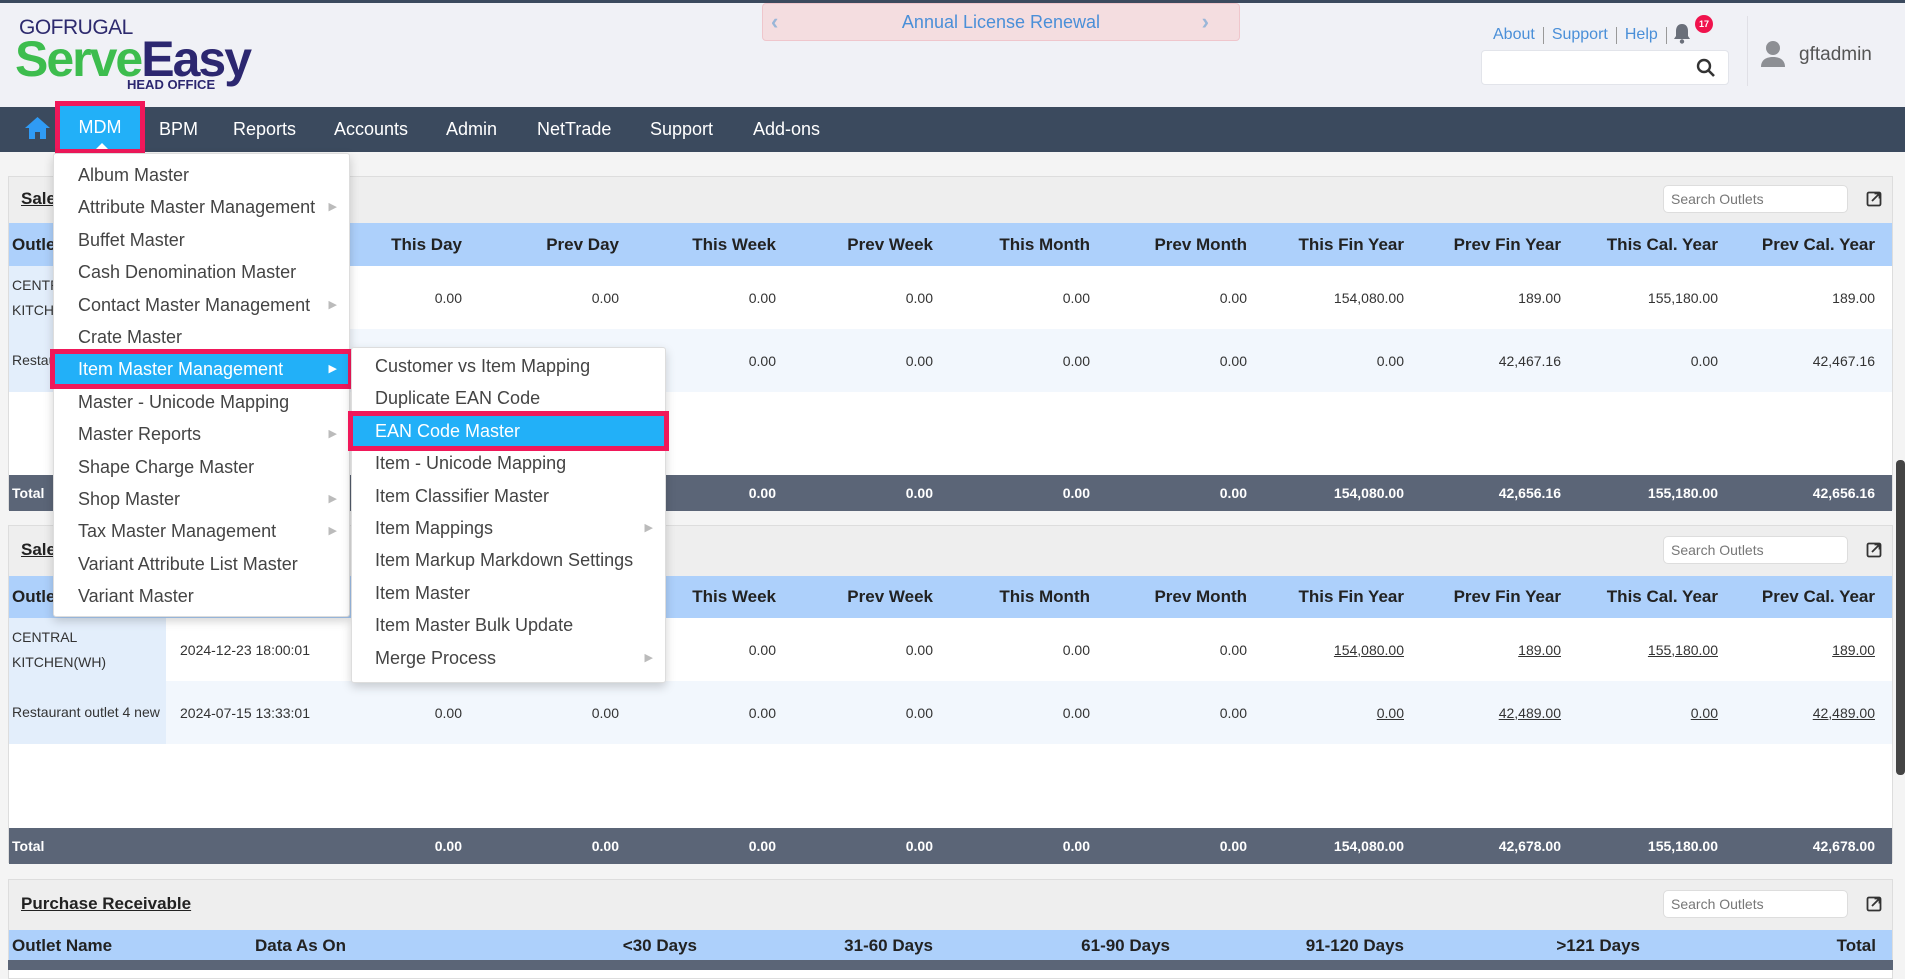 This screenshot has height=979, width=1905. I want to click on menu-item-item-master-management: Item Master Management ▶, so click(201, 369).